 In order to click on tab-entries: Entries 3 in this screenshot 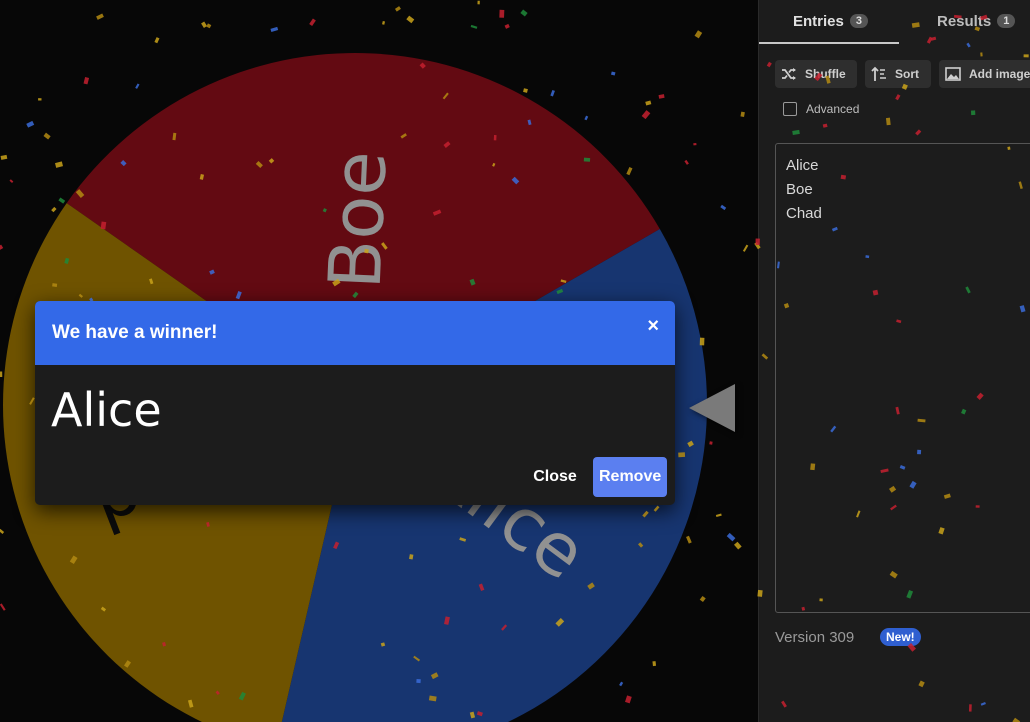, I will do `click(830, 21)`.